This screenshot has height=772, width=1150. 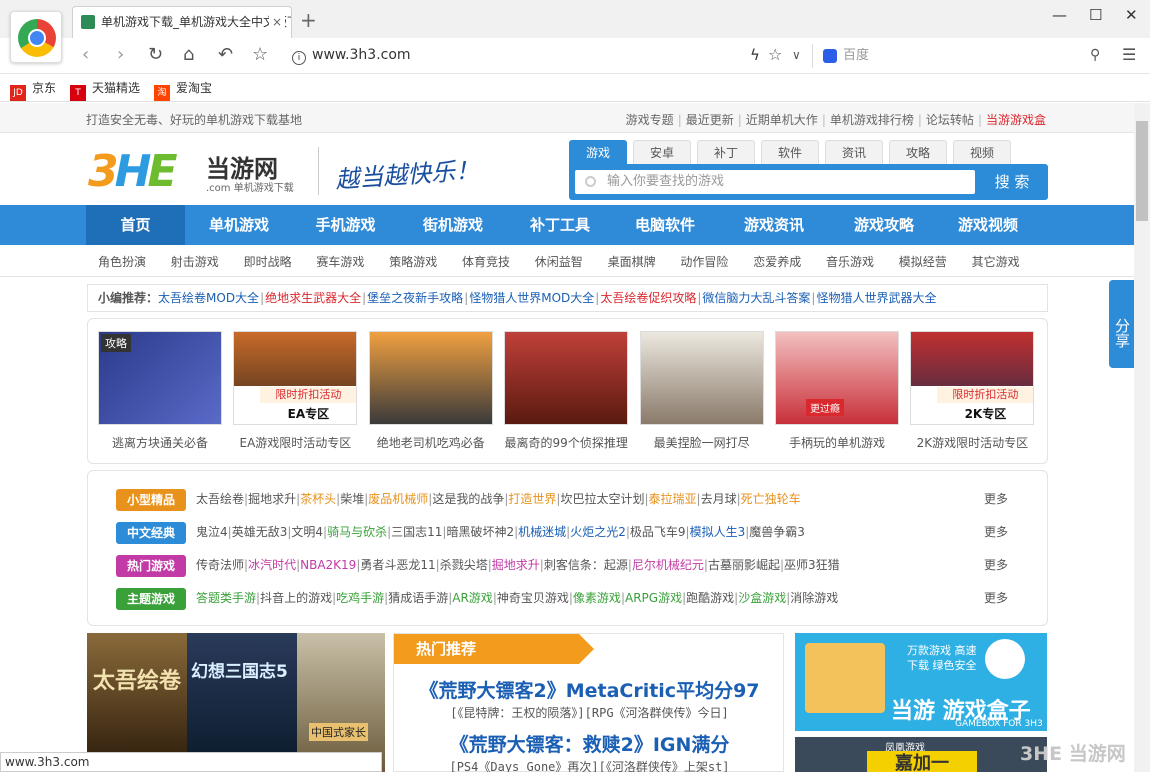 I want to click on site-search-input: 输入你要查找的游戏, so click(x=775, y=182).